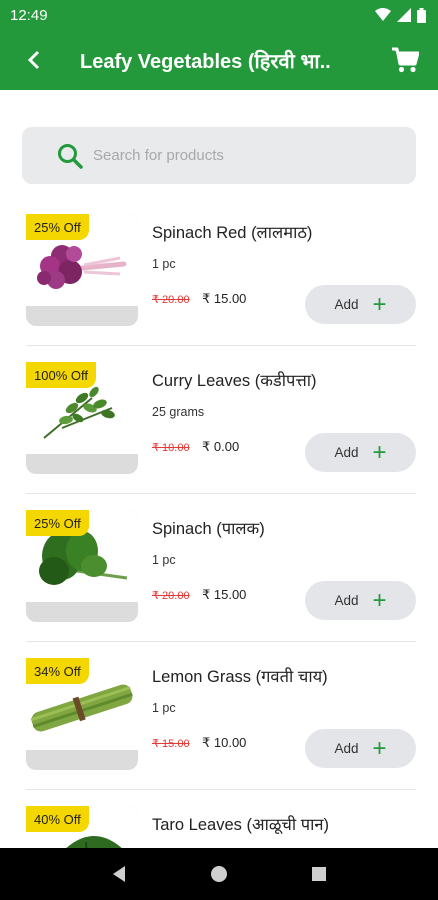  Describe the element at coordinates (57, 671) in the screenshot. I see `discount-badge: 34% Off` at that location.